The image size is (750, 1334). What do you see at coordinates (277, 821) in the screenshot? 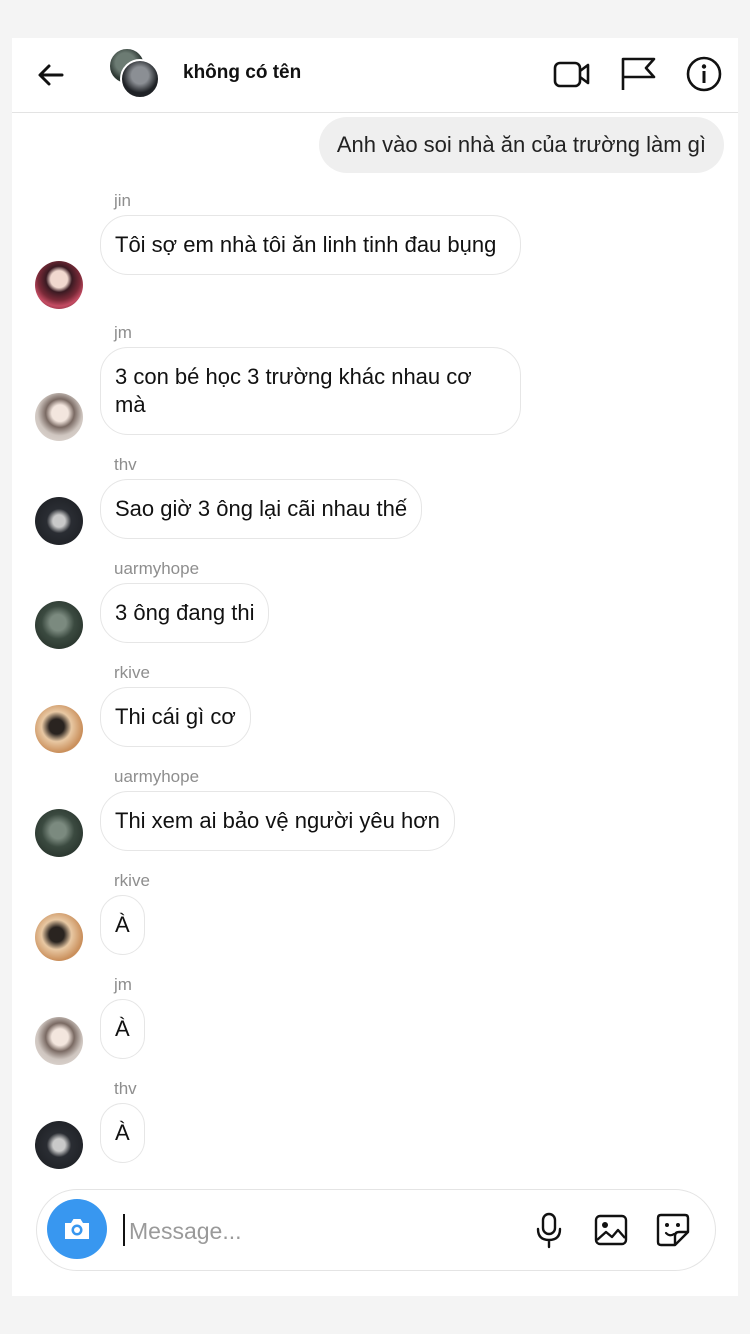
I see `message-bubble: Thi xem ai bảo vệ người yêu hơn` at bounding box center [277, 821].